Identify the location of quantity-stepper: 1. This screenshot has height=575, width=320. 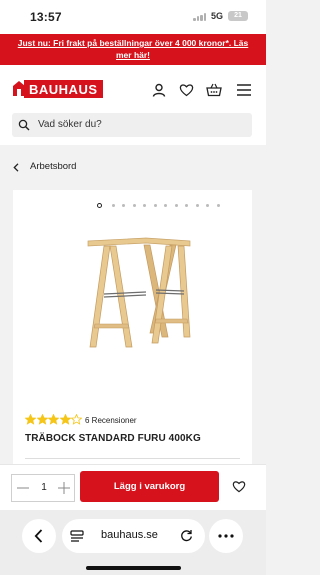
(43, 488).